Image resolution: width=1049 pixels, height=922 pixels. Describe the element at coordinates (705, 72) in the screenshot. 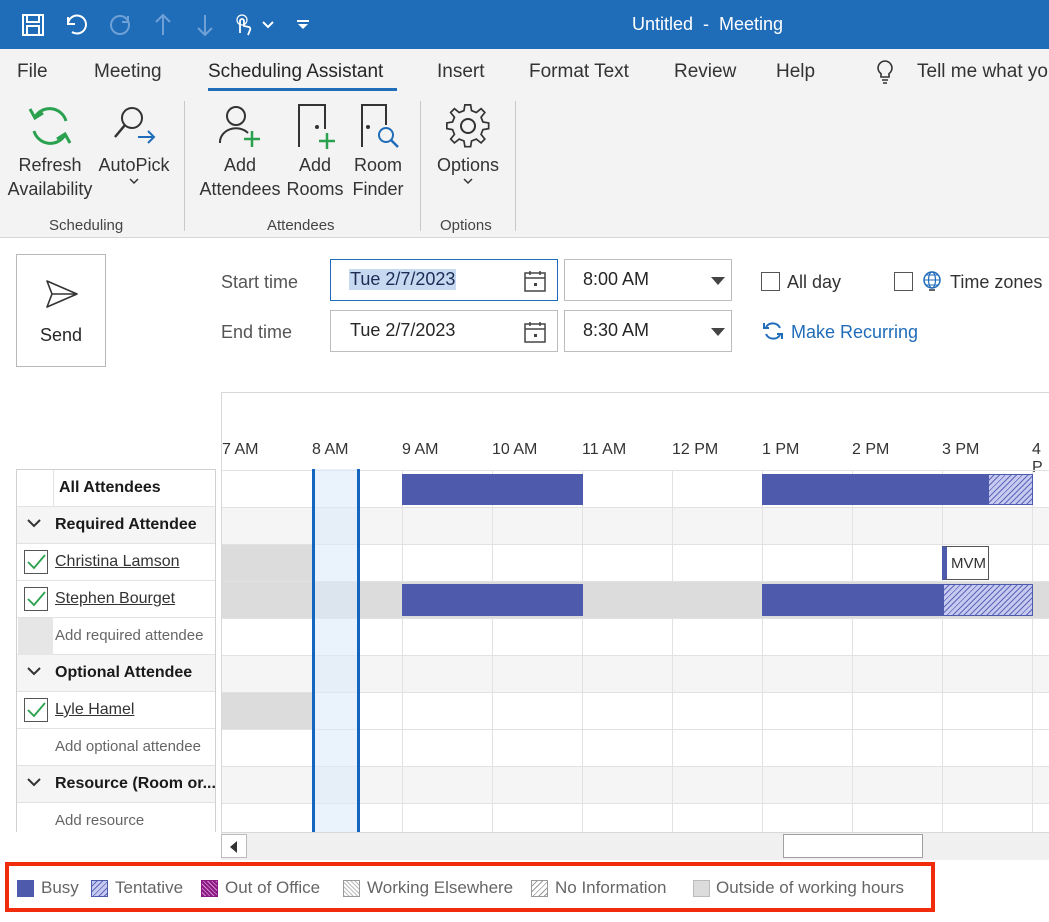

I see `tab-review: Review` at that location.